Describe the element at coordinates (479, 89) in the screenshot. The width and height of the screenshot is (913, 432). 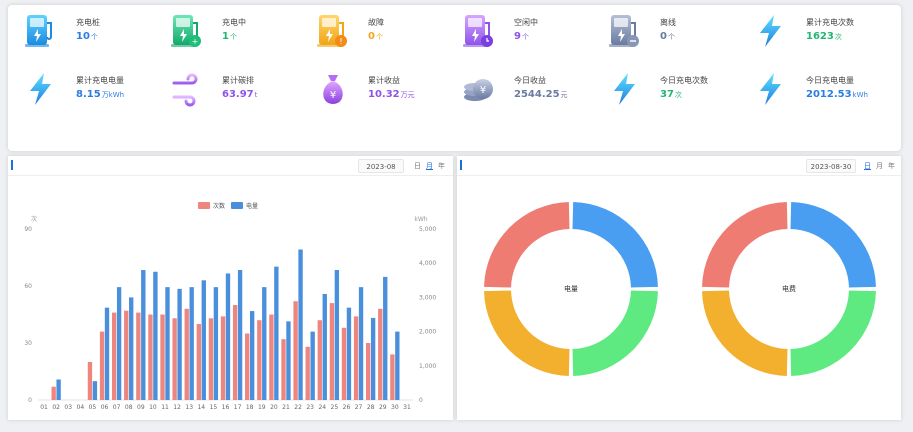
I see `coins-icon: ¥` at that location.